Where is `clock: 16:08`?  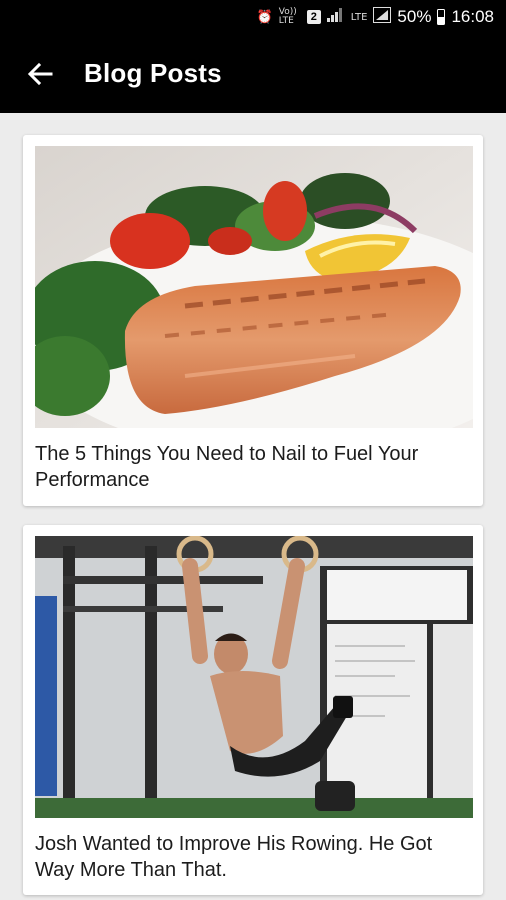 clock: 16:08 is located at coordinates (472, 16).